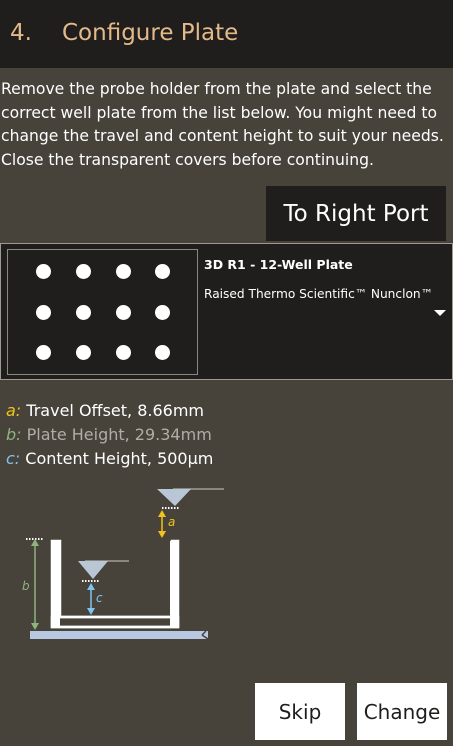 Image resolution: width=453 pixels, height=746 pixels. What do you see at coordinates (119, 458) in the screenshot?
I see `content-height-value: Content Height, 500μm` at bounding box center [119, 458].